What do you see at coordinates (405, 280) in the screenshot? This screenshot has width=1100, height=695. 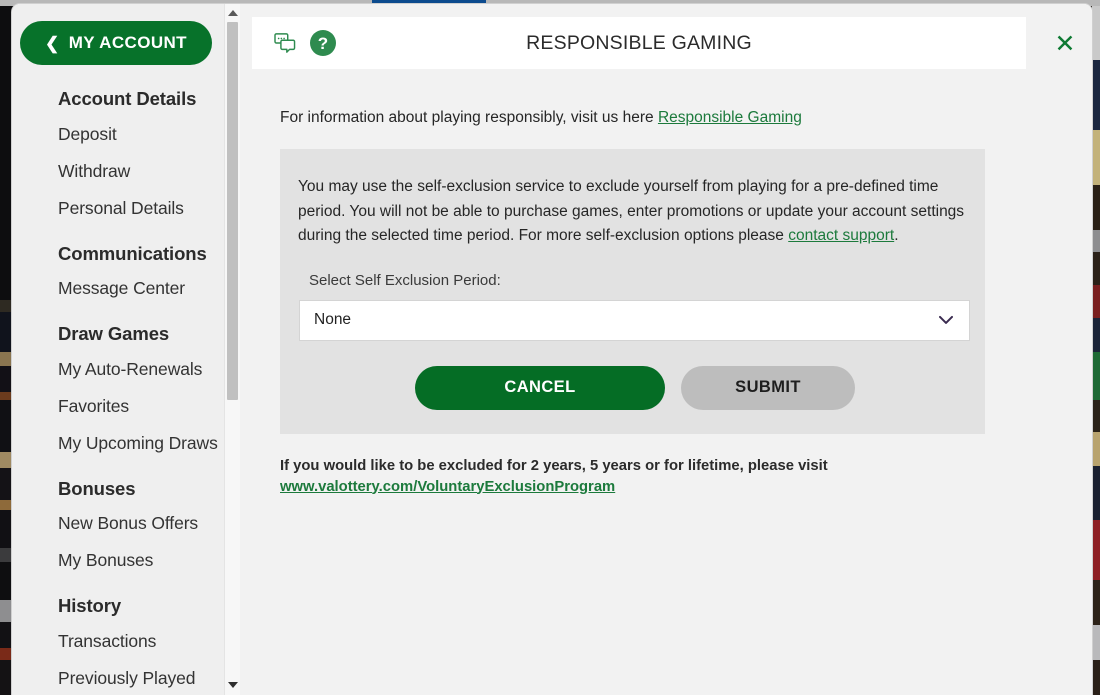 I see `exclusion-period-label: Select Self Exclusion Period:` at bounding box center [405, 280].